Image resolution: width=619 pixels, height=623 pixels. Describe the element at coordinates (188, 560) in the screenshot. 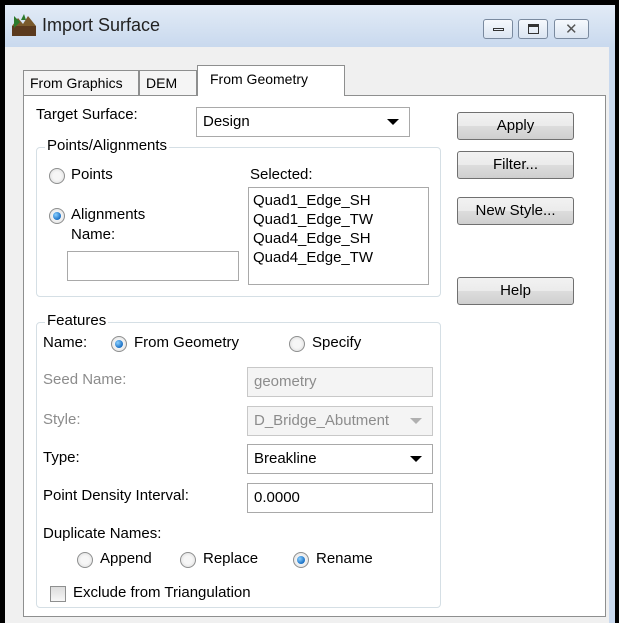

I see `replace-radio` at that location.